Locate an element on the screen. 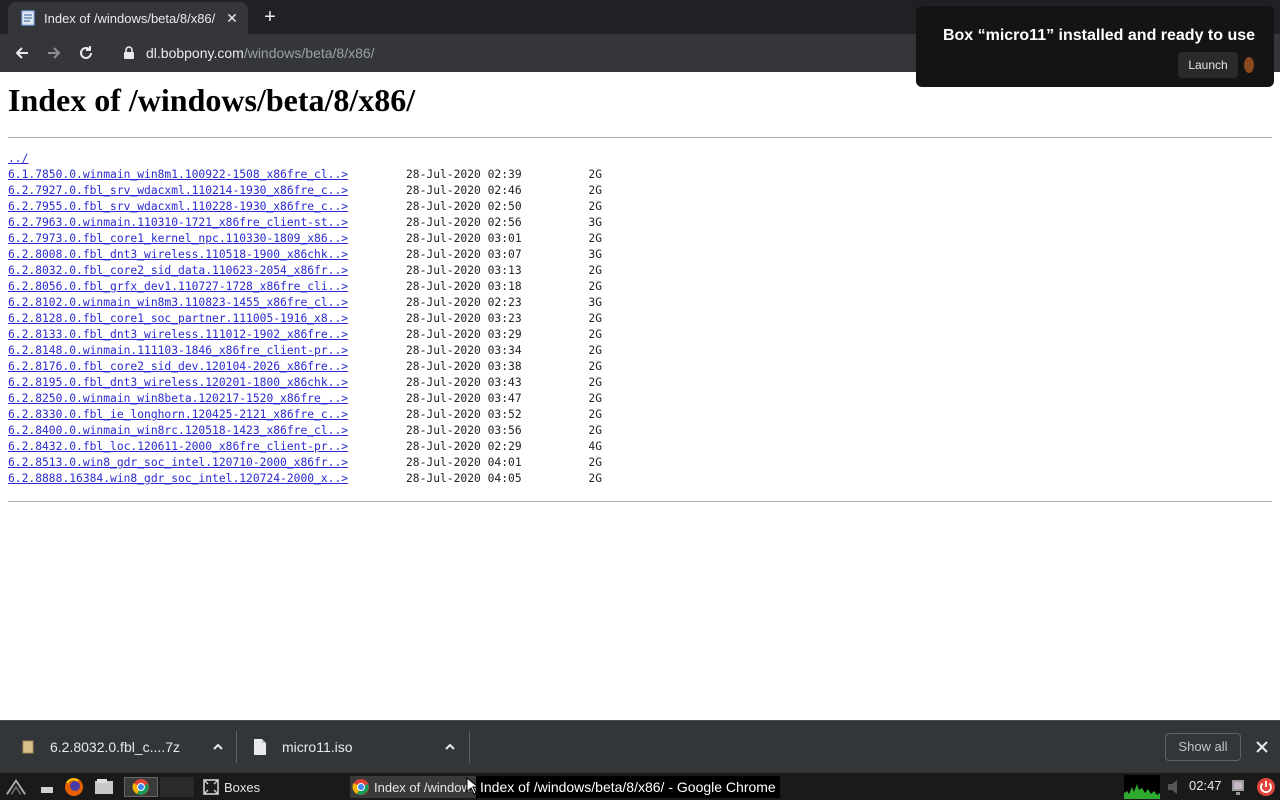 This screenshot has height=800, width=1280. url-path: /windows/beta/8/x86/ is located at coordinates (309, 53).